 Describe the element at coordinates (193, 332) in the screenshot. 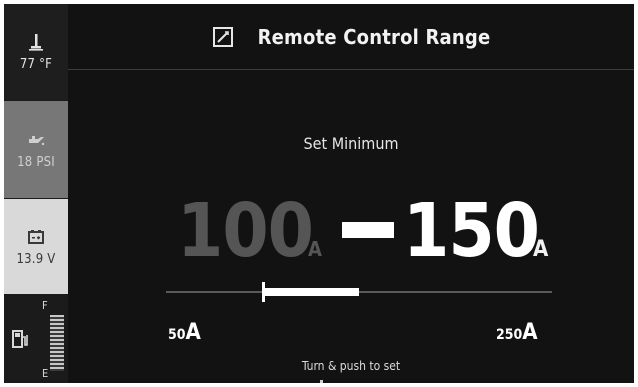

I see `scale-minimum-unit: A` at that location.